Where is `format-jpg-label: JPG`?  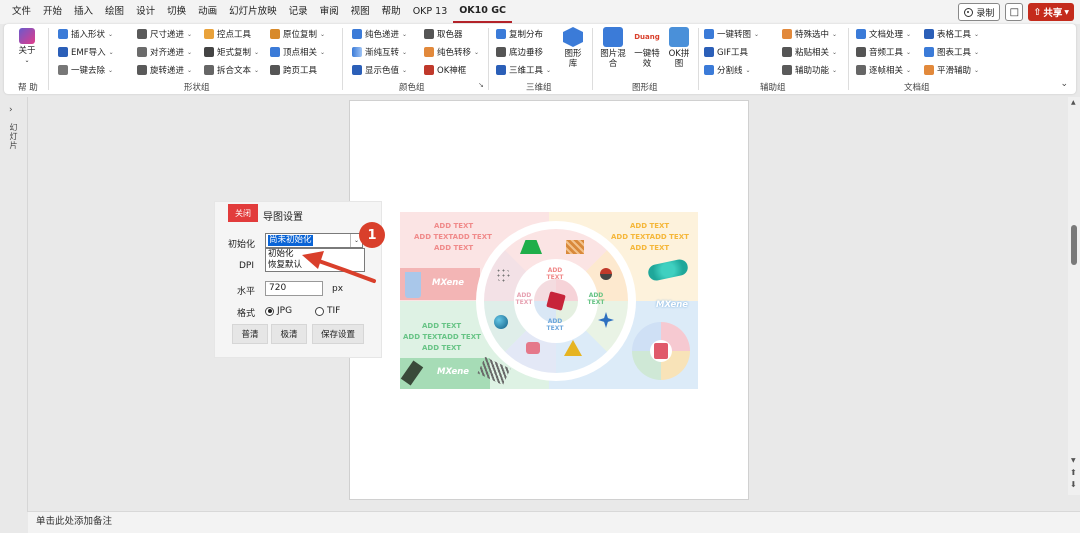 format-jpg-label: JPG is located at coordinates (285, 311).